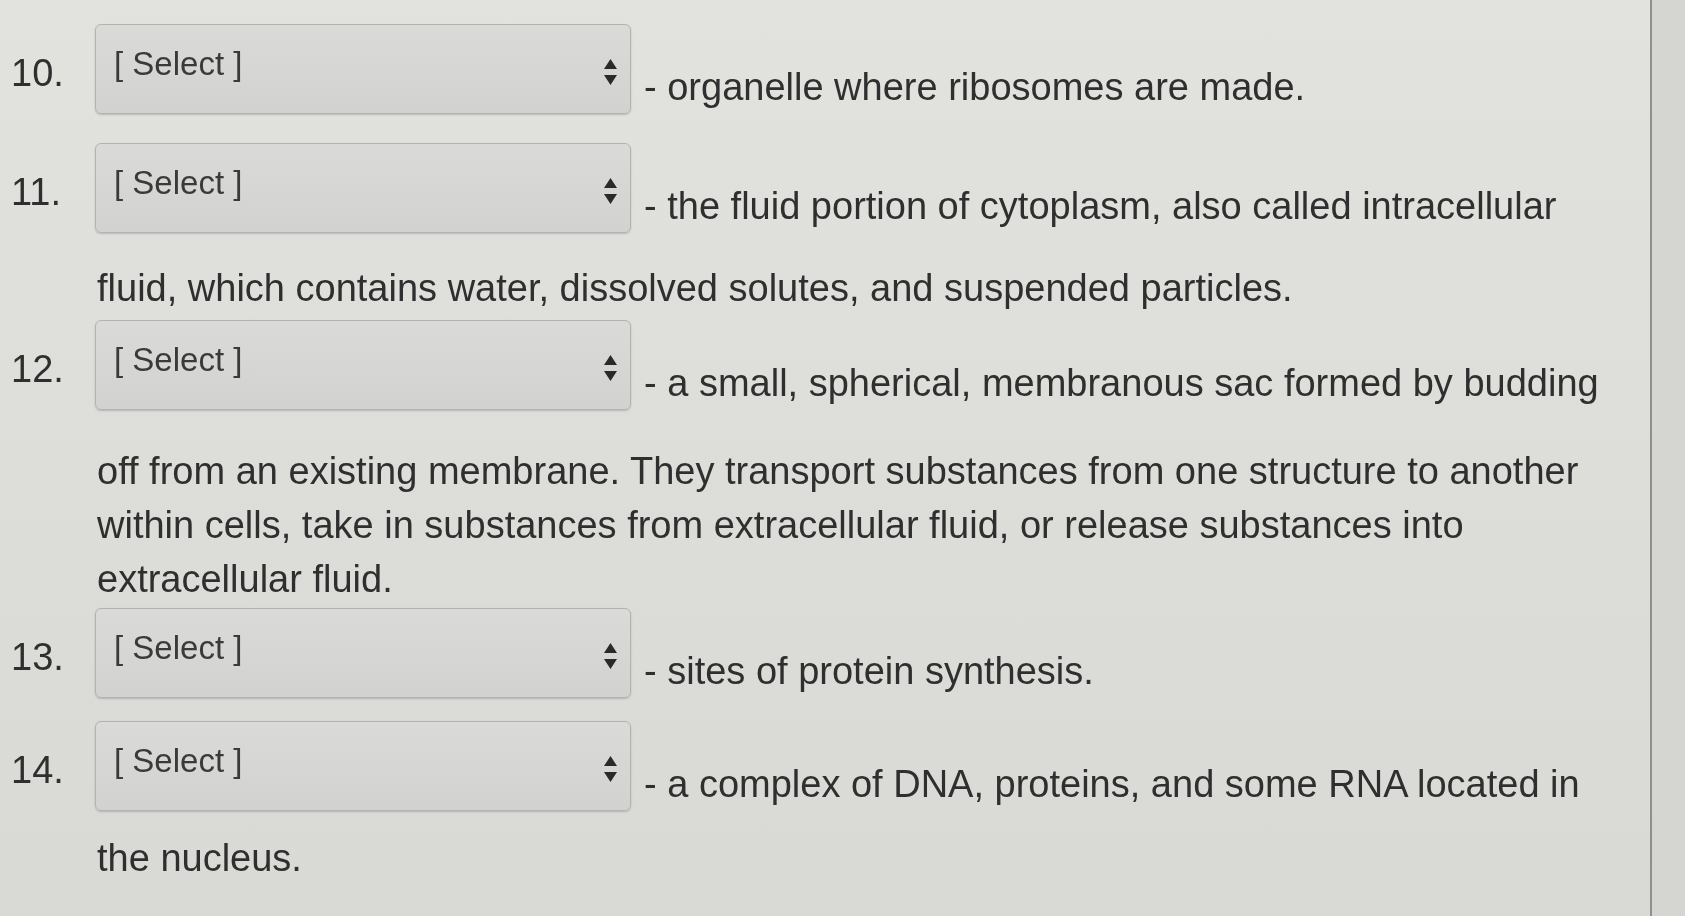  I want to click on question-text: - a small, spherical, membranous sac formed by budding, so click(1121, 383).